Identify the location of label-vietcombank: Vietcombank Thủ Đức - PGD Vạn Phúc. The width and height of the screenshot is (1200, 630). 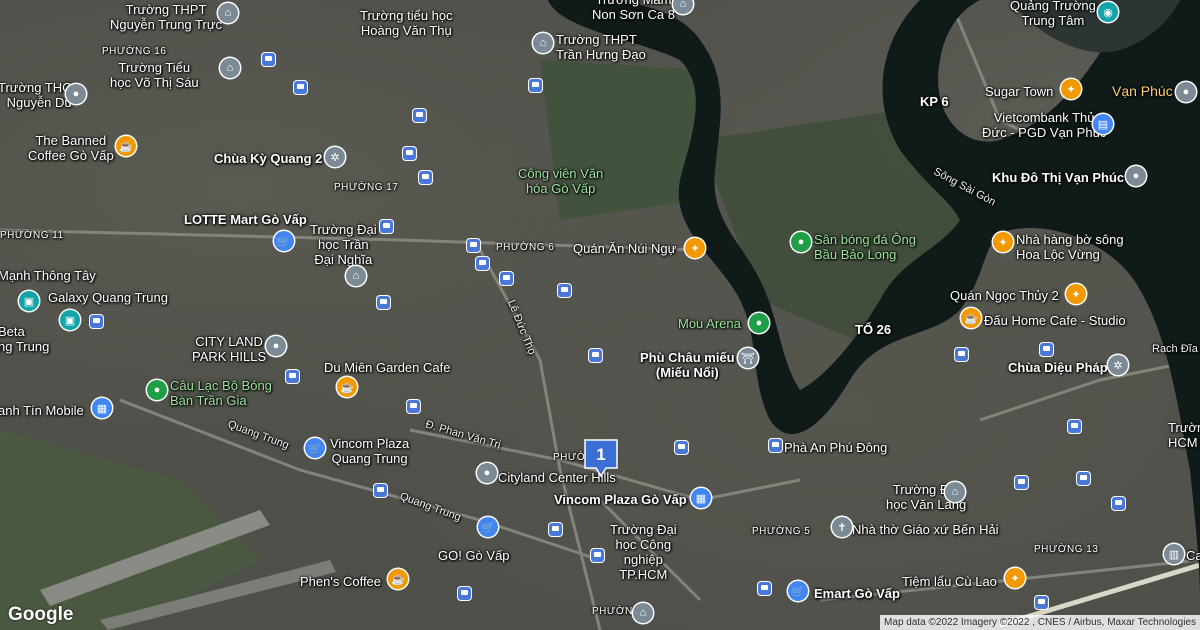
(1044, 125).